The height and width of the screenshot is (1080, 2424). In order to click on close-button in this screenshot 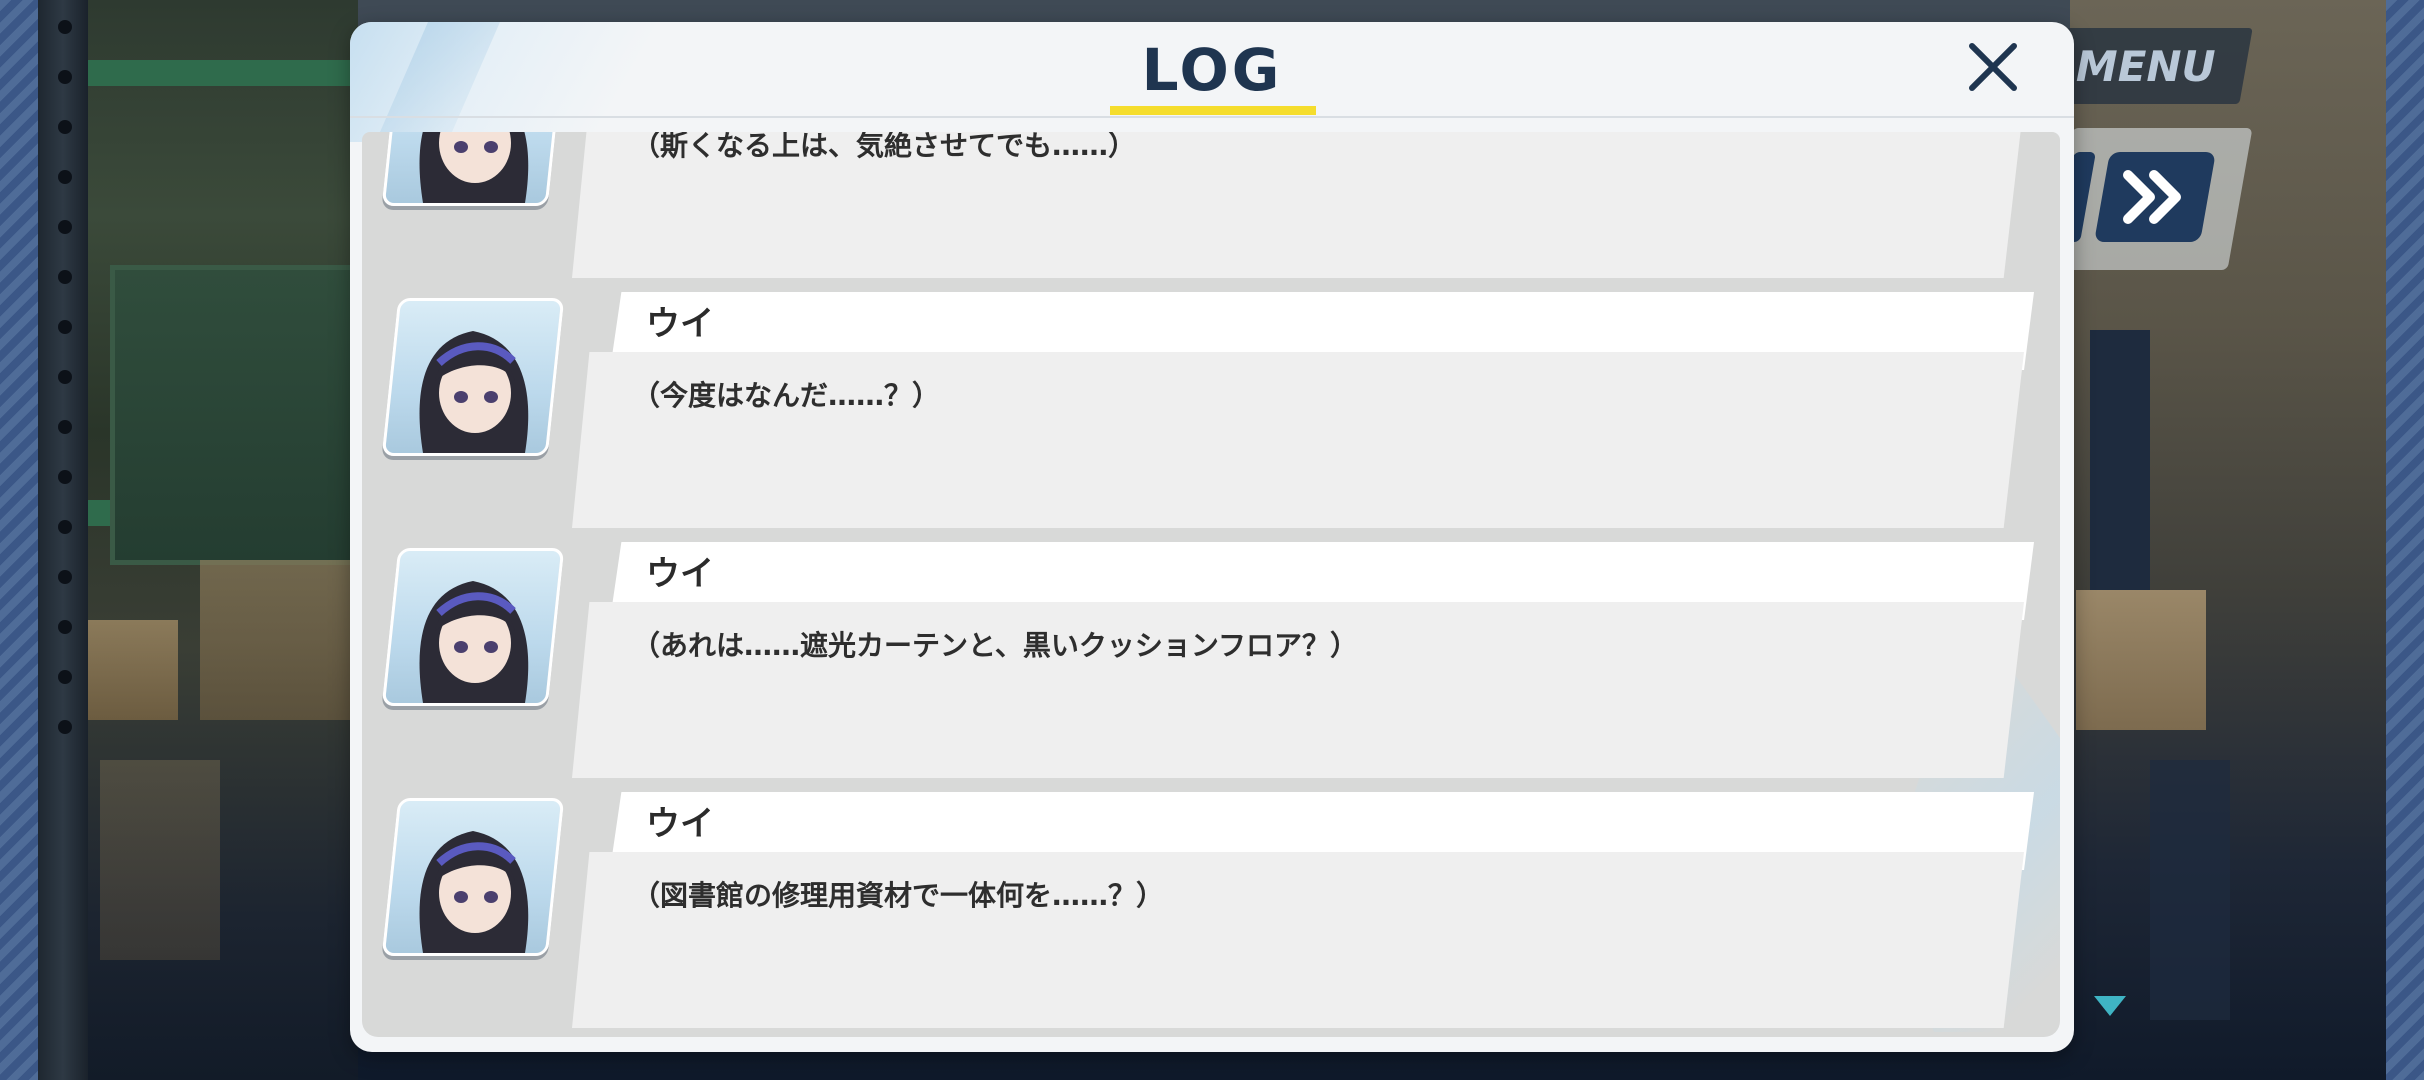, I will do `click(1993, 67)`.